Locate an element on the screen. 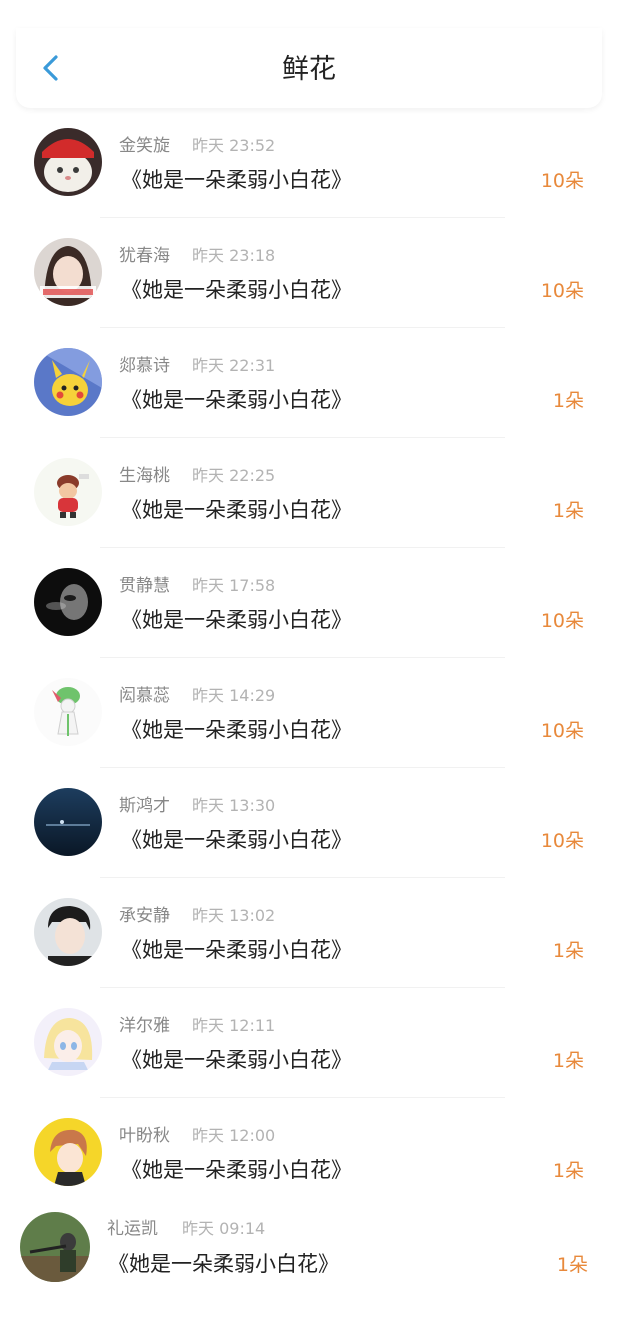  sender-name: 洋尔雅 is located at coordinates (144, 1026).